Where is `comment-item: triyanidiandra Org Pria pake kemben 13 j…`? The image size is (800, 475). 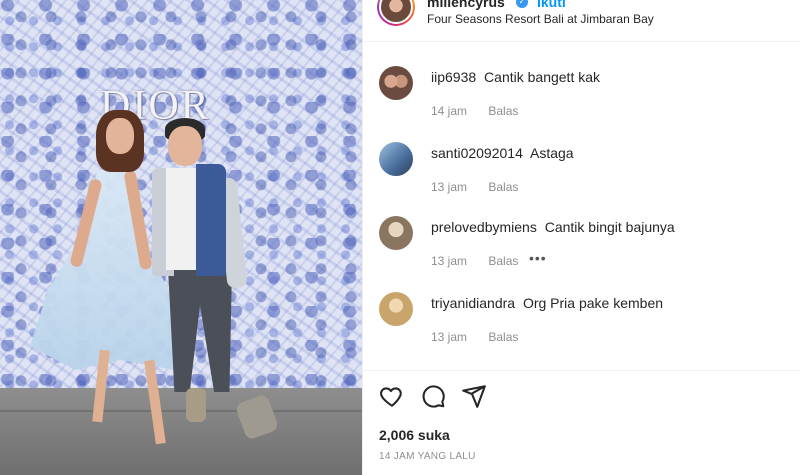
comment-item: triyanidiandra Org Pria pake kemben 13 j… is located at coordinates (581, 317).